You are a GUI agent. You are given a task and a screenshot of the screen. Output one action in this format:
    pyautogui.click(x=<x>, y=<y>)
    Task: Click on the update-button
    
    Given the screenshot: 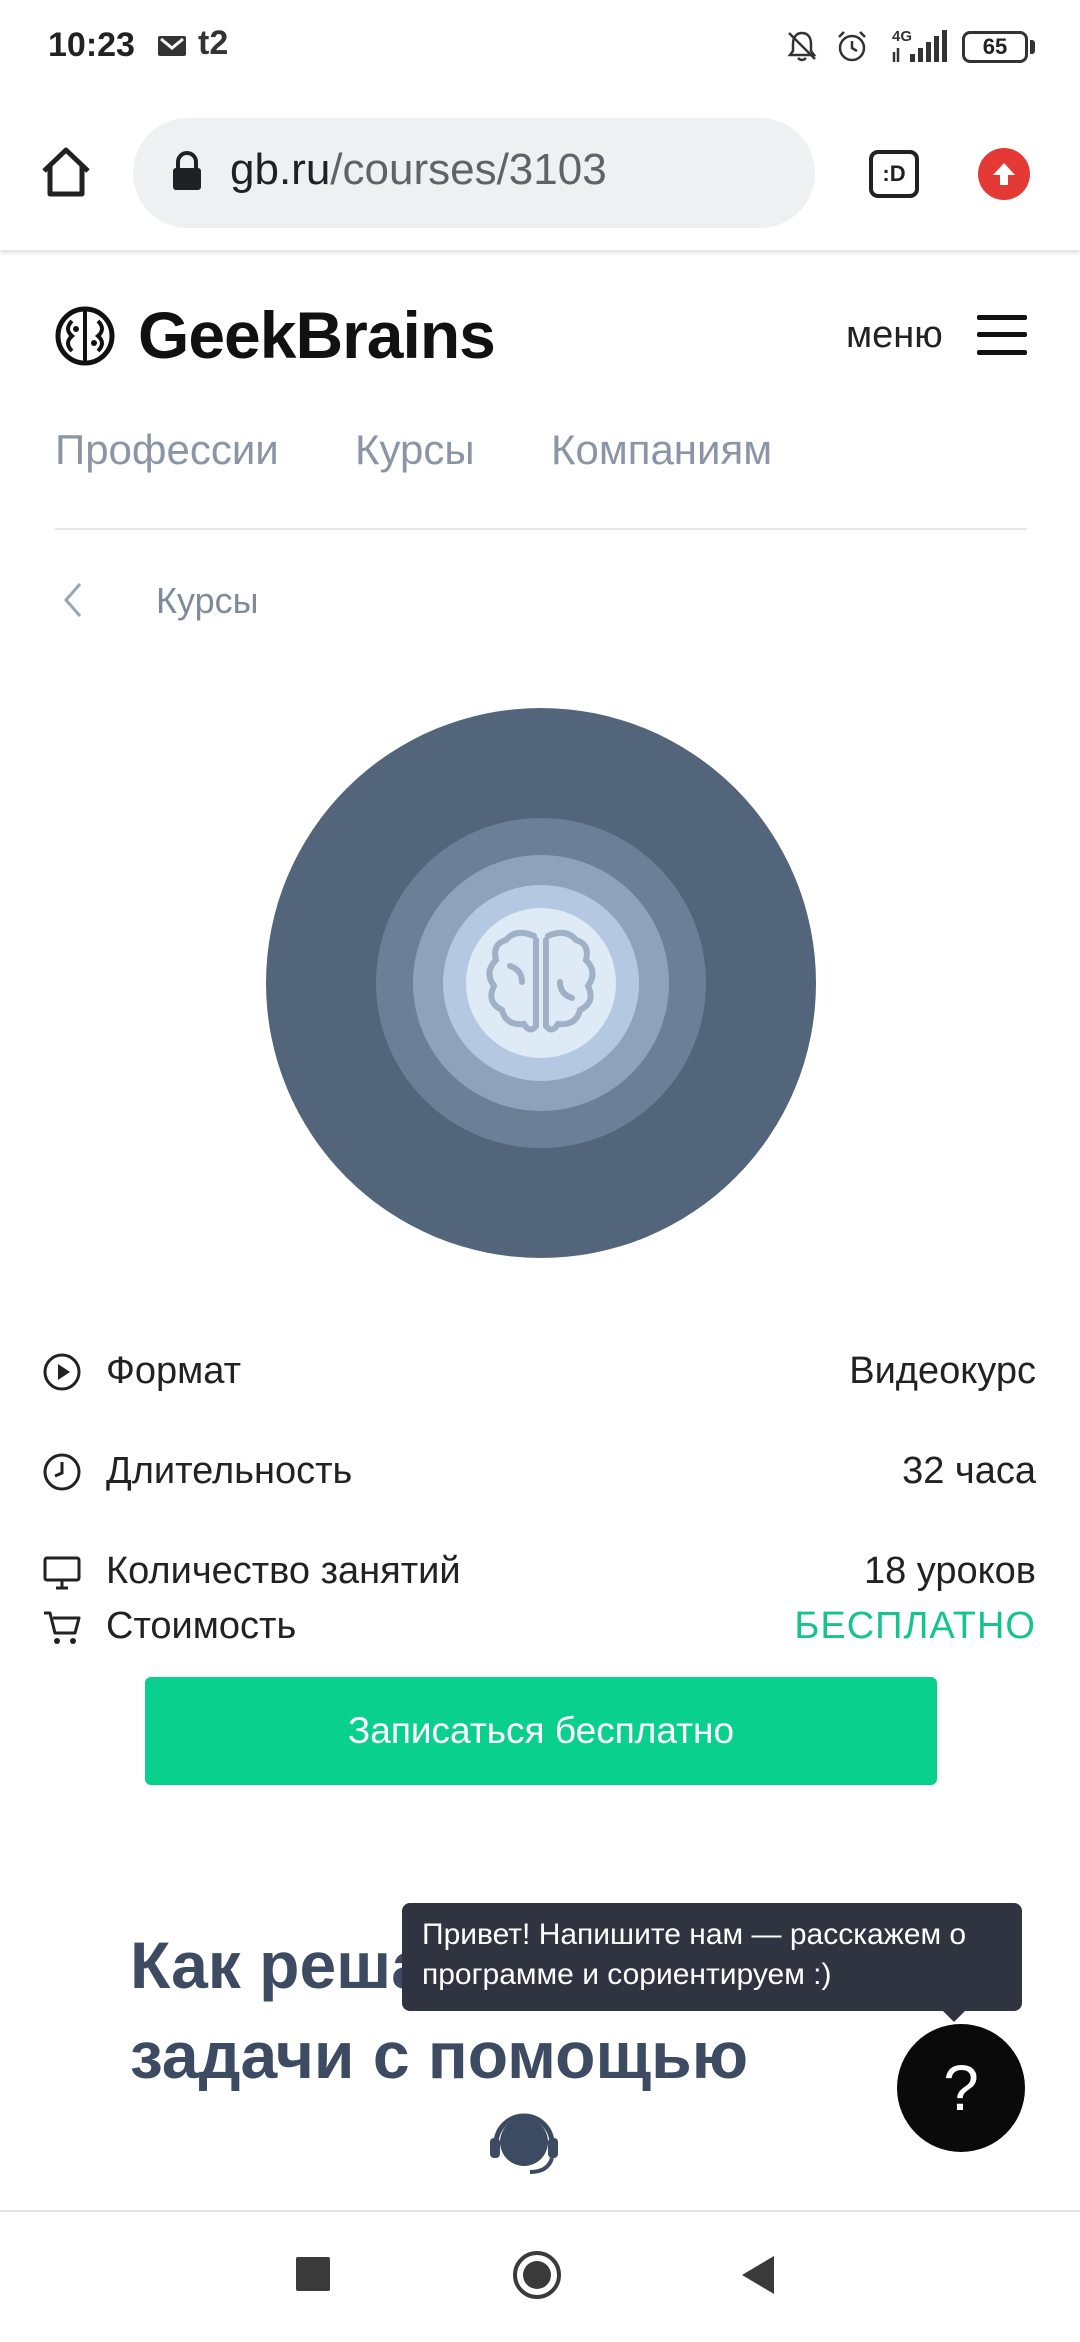 What is the action you would take?
    pyautogui.click(x=1004, y=174)
    